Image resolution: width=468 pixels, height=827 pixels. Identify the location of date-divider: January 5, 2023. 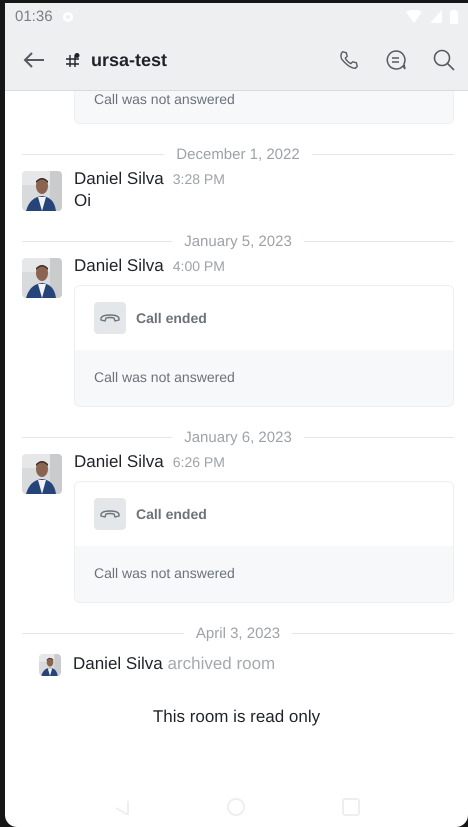
(238, 241).